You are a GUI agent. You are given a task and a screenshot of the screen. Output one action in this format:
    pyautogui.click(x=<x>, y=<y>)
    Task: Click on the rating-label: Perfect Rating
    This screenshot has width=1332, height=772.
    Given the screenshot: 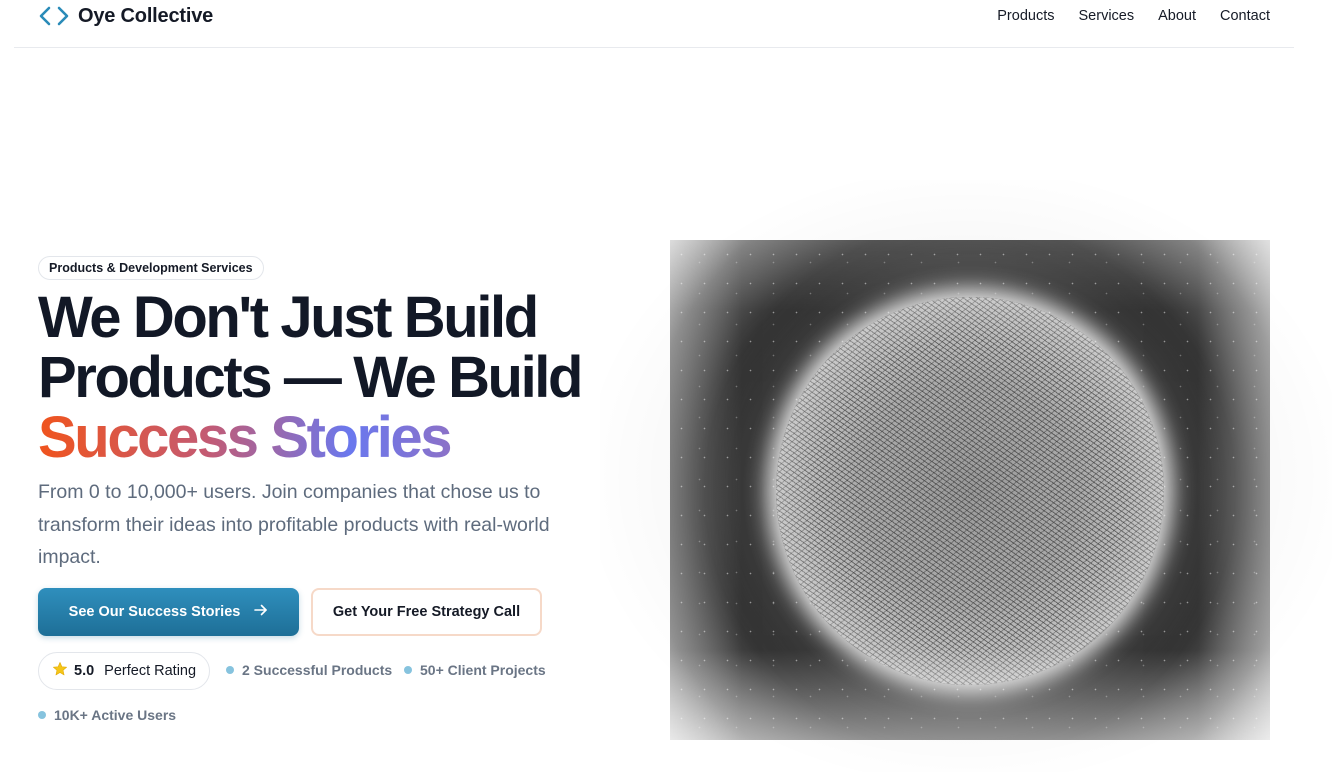 What is the action you would take?
    pyautogui.click(x=150, y=671)
    